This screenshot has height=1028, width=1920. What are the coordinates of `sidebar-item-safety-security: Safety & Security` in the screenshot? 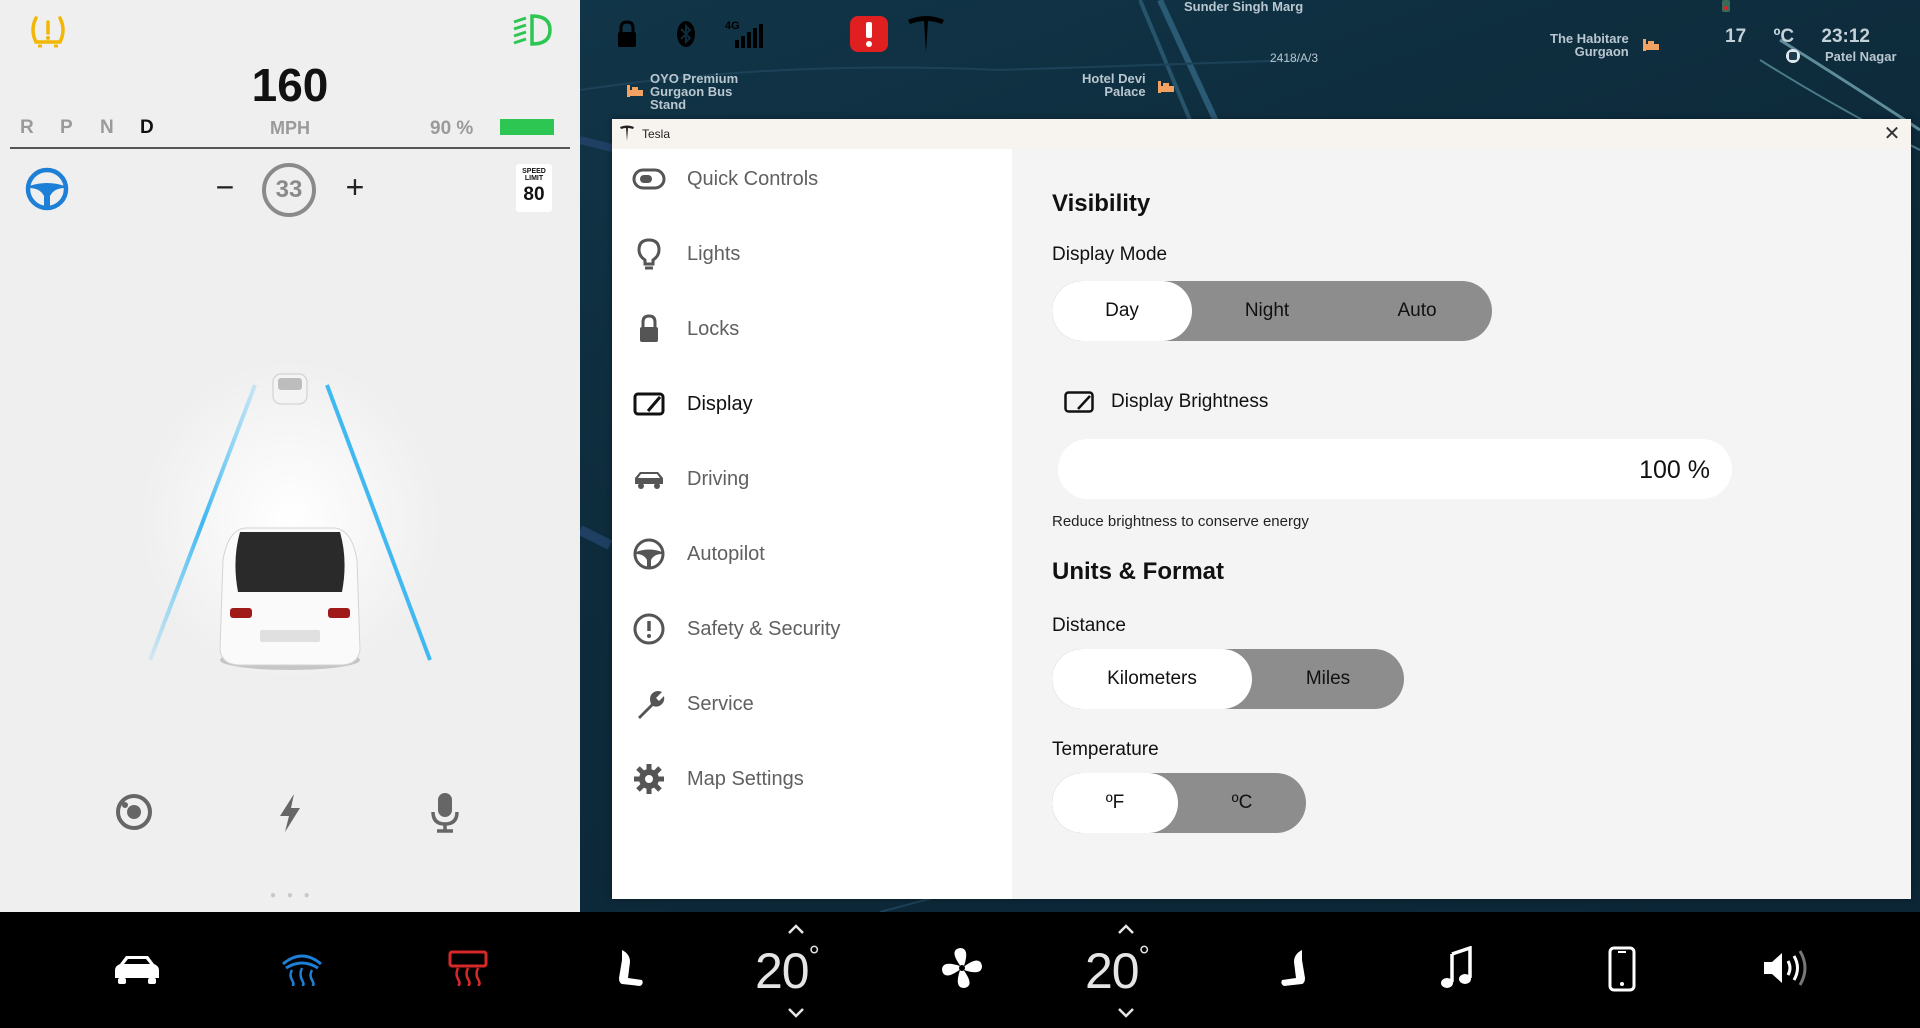 It's located at (812, 629).